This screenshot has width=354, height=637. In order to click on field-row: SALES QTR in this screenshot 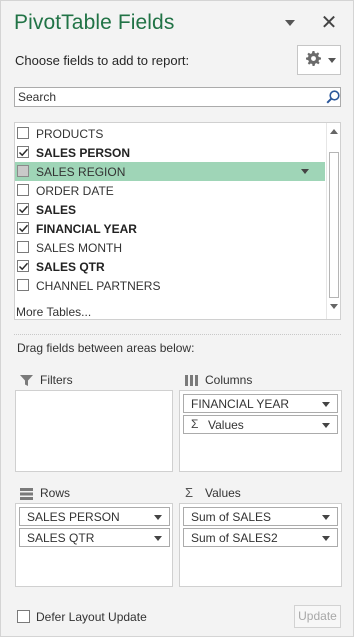, I will do `click(170, 266)`.